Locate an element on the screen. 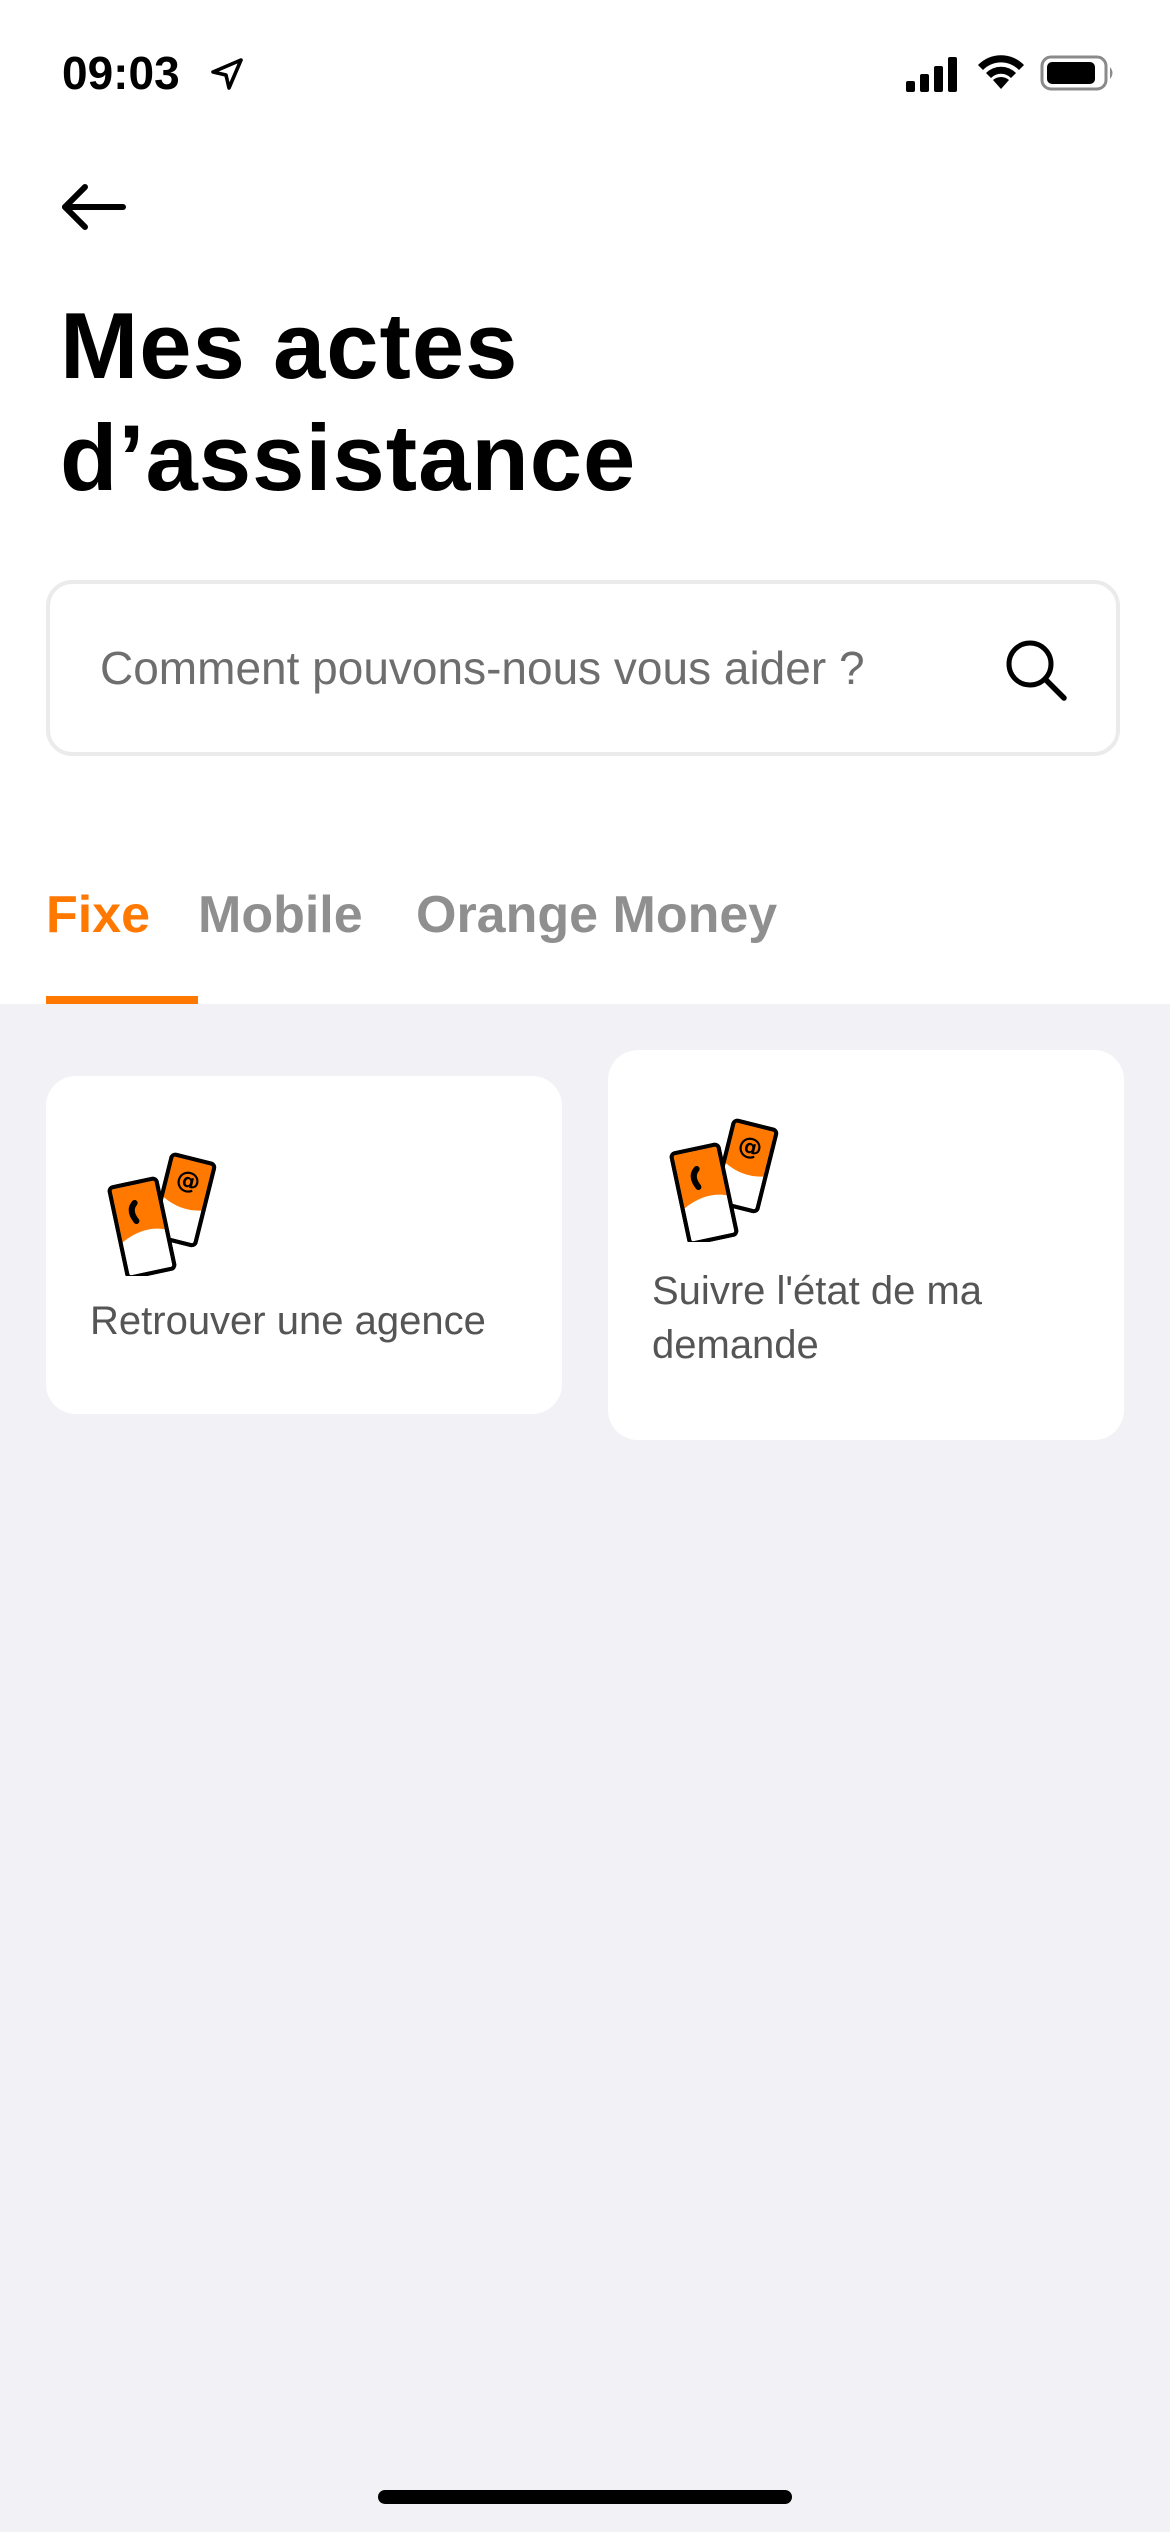  arrow-left-icon is located at coordinates (94, 207).